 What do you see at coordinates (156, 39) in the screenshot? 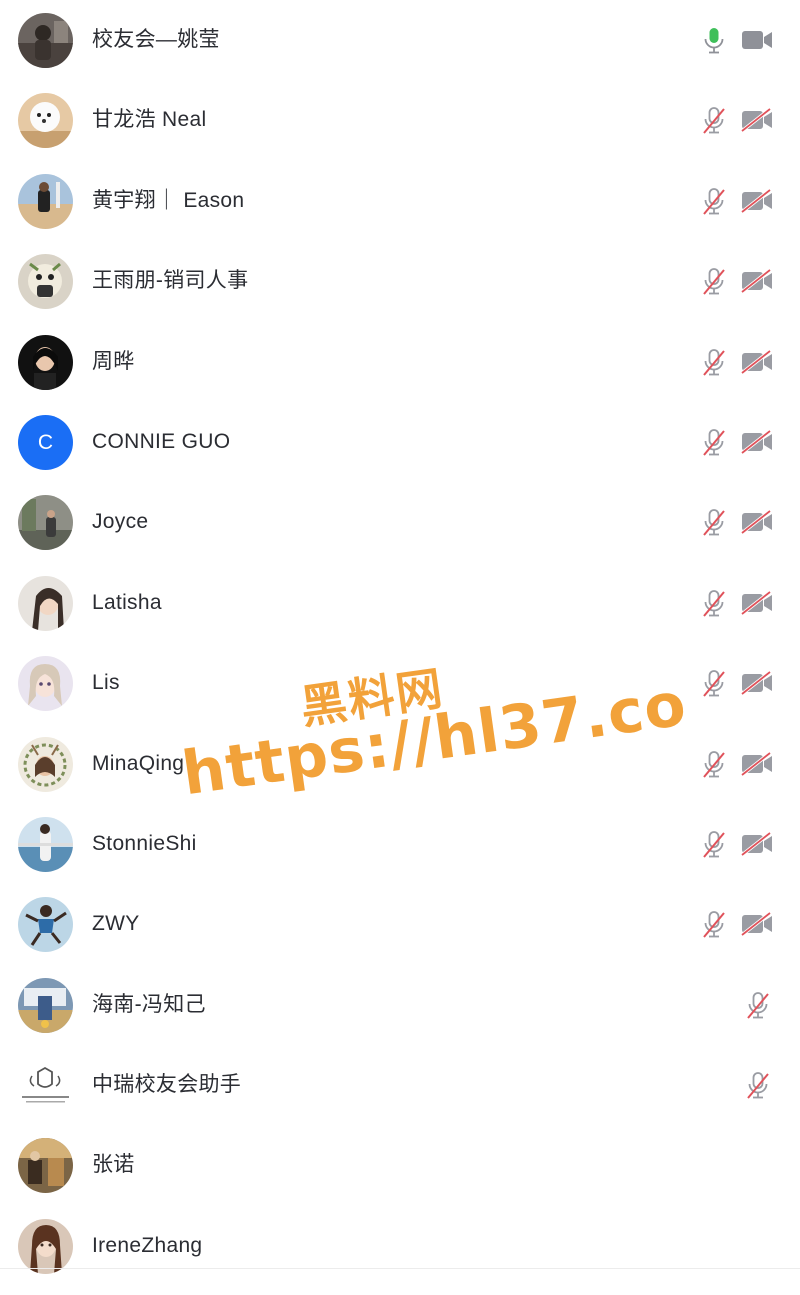
I see `participant-name: 校友会—姚莹` at bounding box center [156, 39].